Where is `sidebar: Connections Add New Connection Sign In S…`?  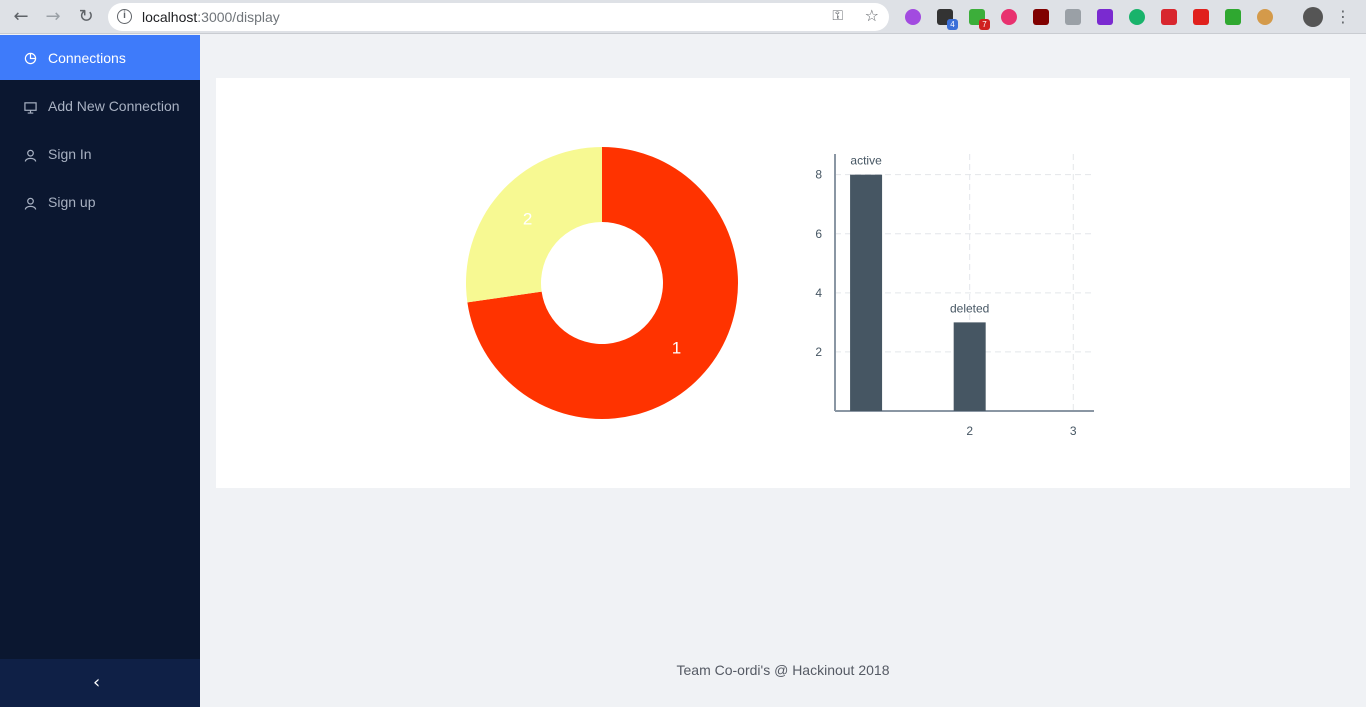 sidebar: Connections Add New Connection Sign In S… is located at coordinates (100, 371).